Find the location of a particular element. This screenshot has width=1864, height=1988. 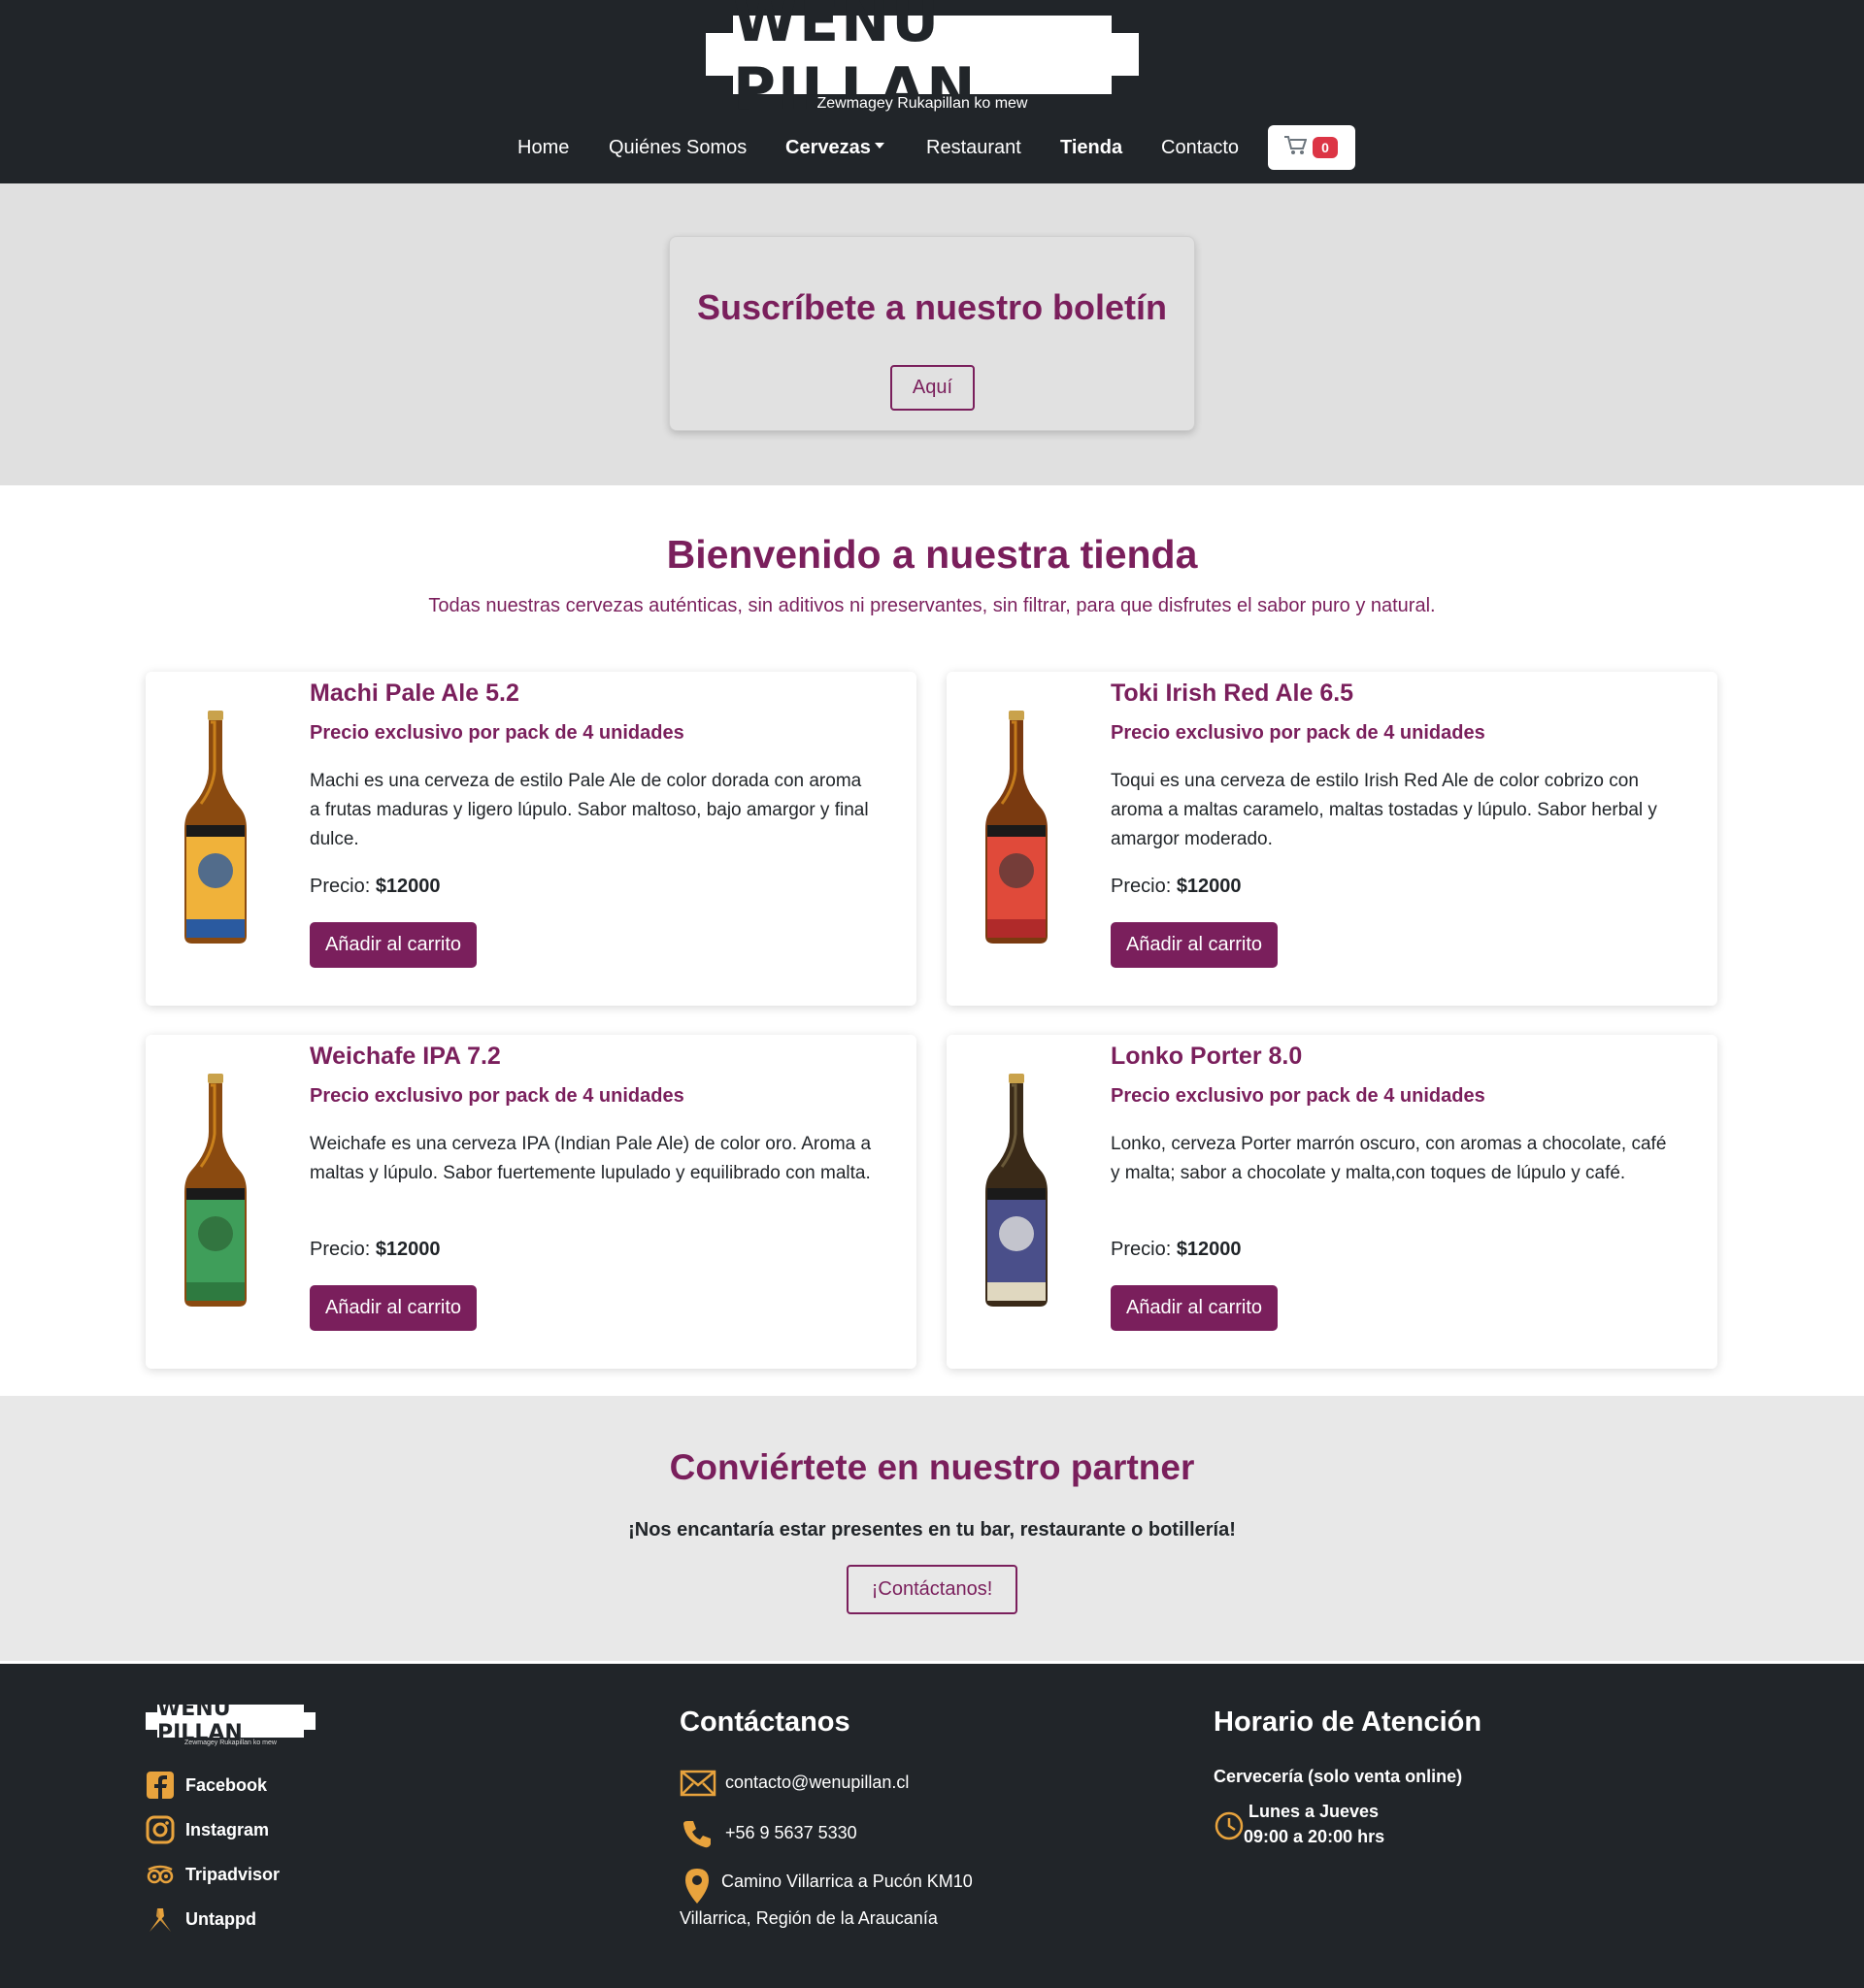

instagram-icon is located at coordinates (160, 1830).